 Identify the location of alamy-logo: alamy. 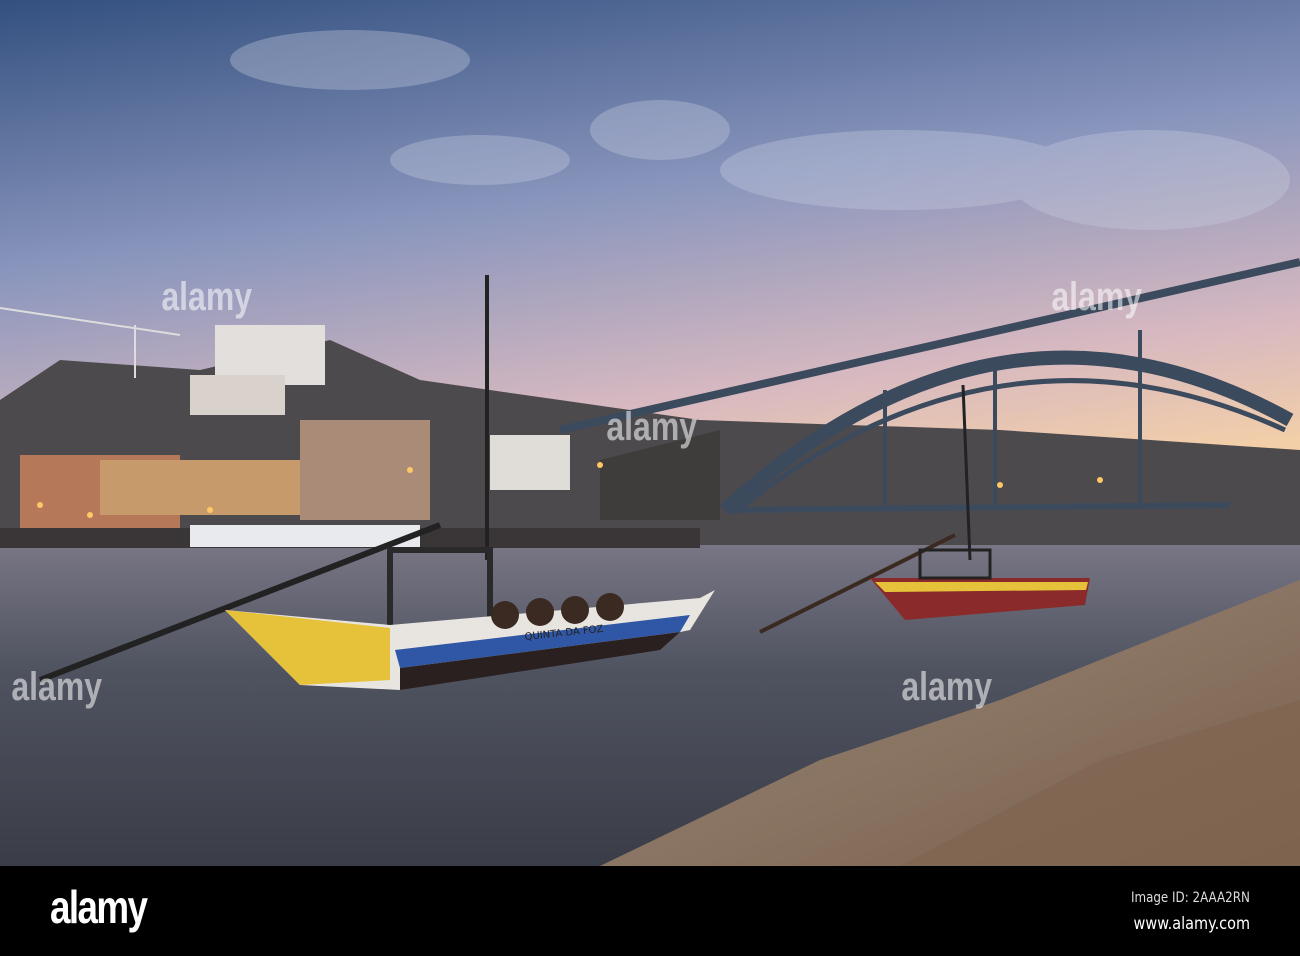
(99, 907).